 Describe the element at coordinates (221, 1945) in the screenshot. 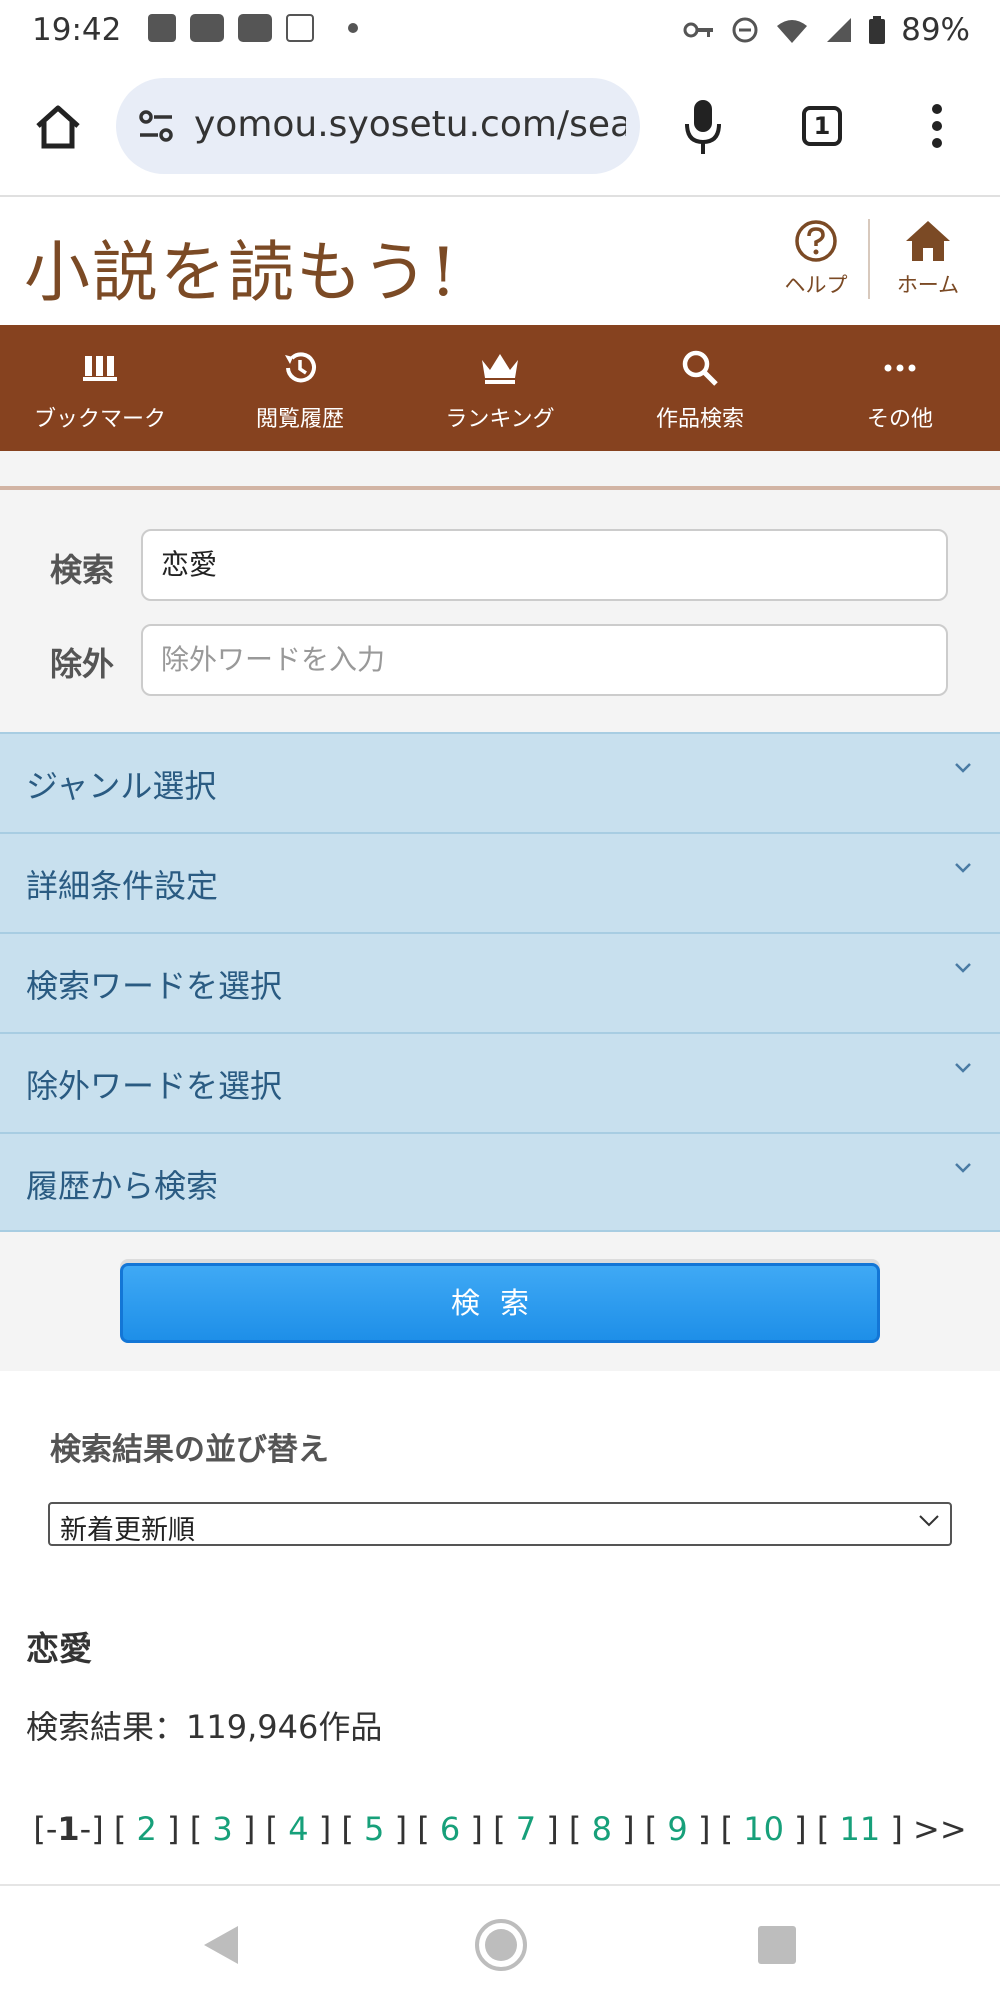

I see `back-icon` at that location.